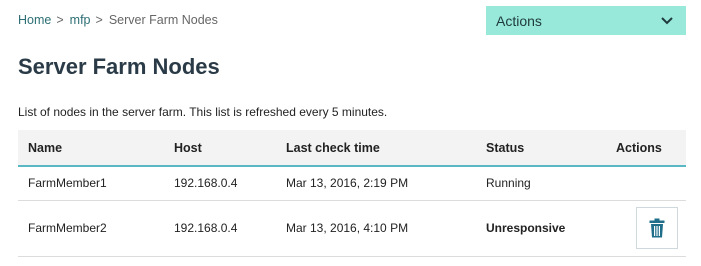 Image resolution: width=701 pixels, height=266 pixels. I want to click on actions-dropdown-label: Actions, so click(519, 20).